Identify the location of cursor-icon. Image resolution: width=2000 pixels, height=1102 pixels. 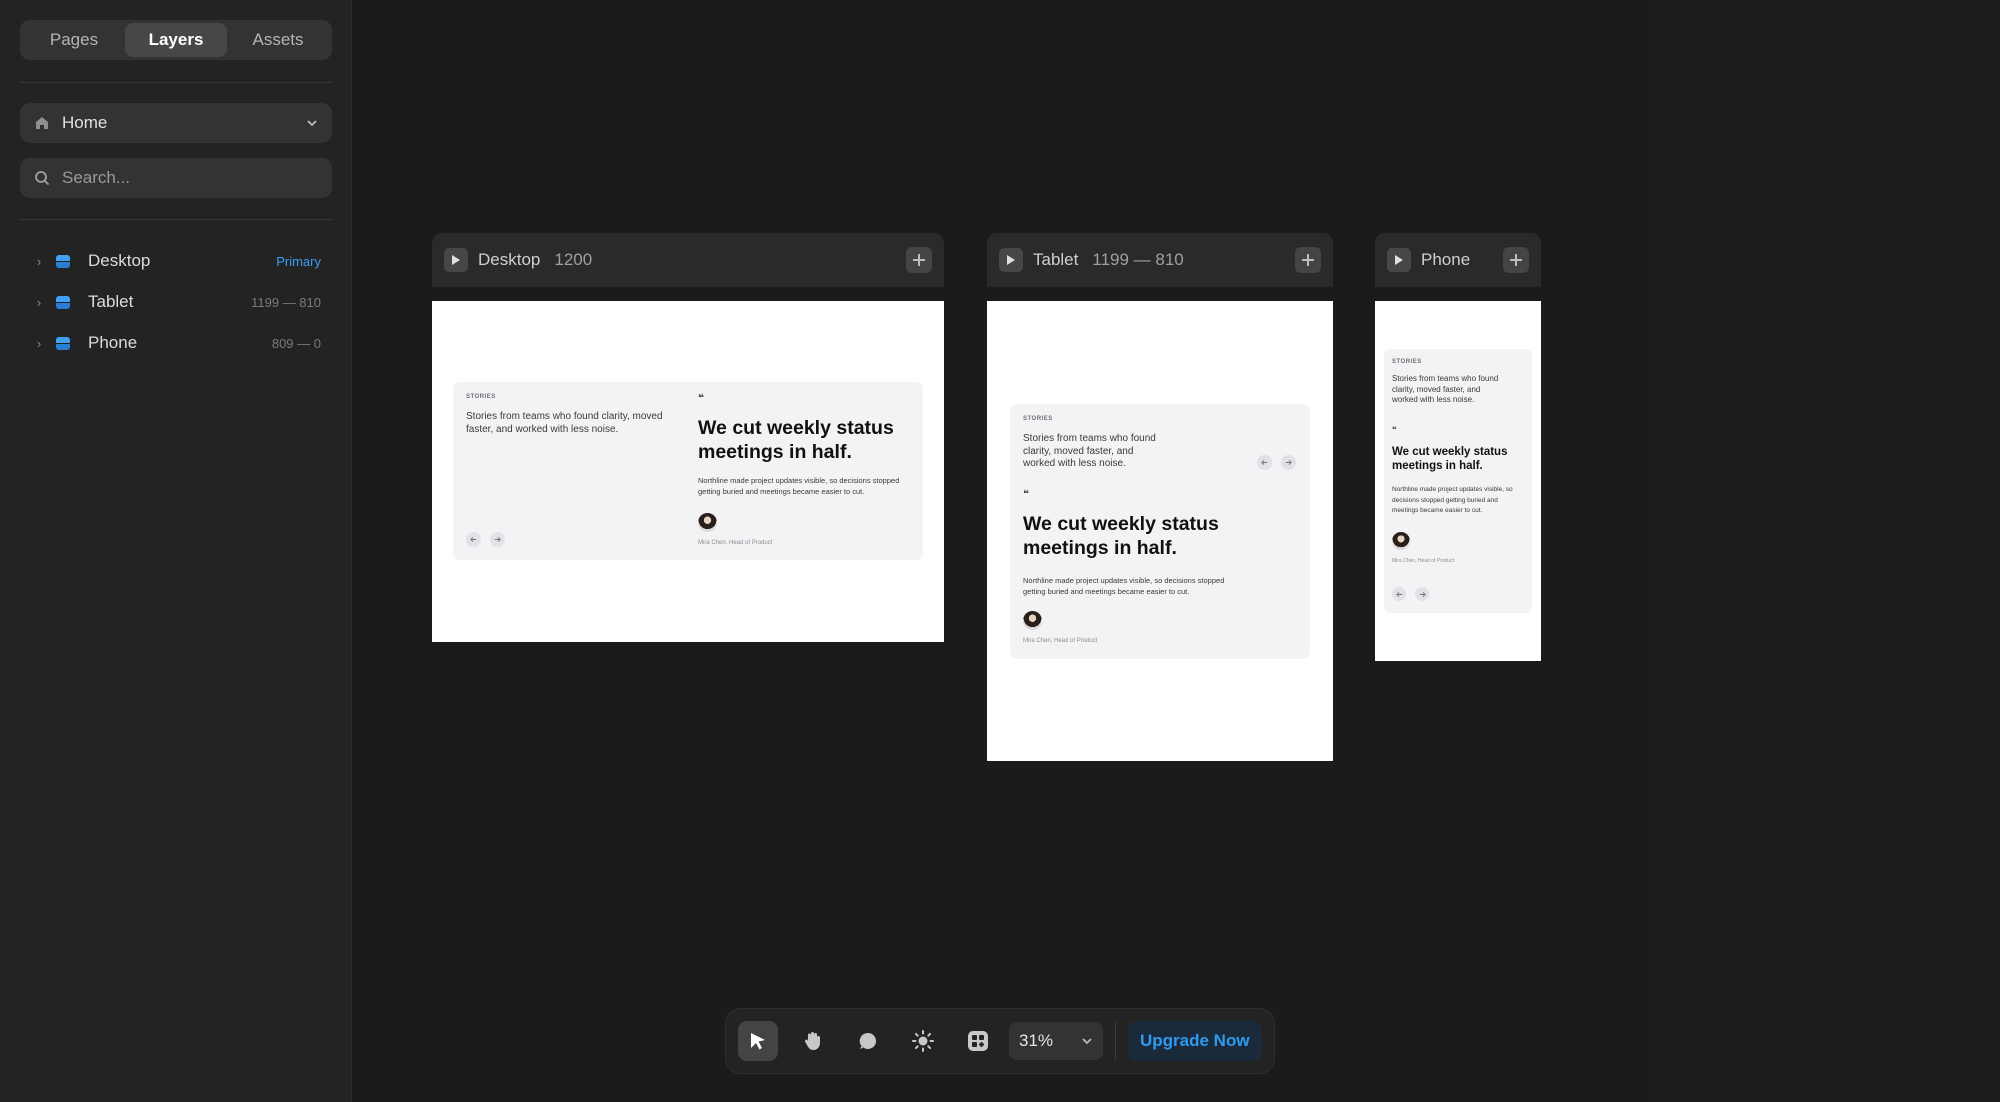
(758, 1041).